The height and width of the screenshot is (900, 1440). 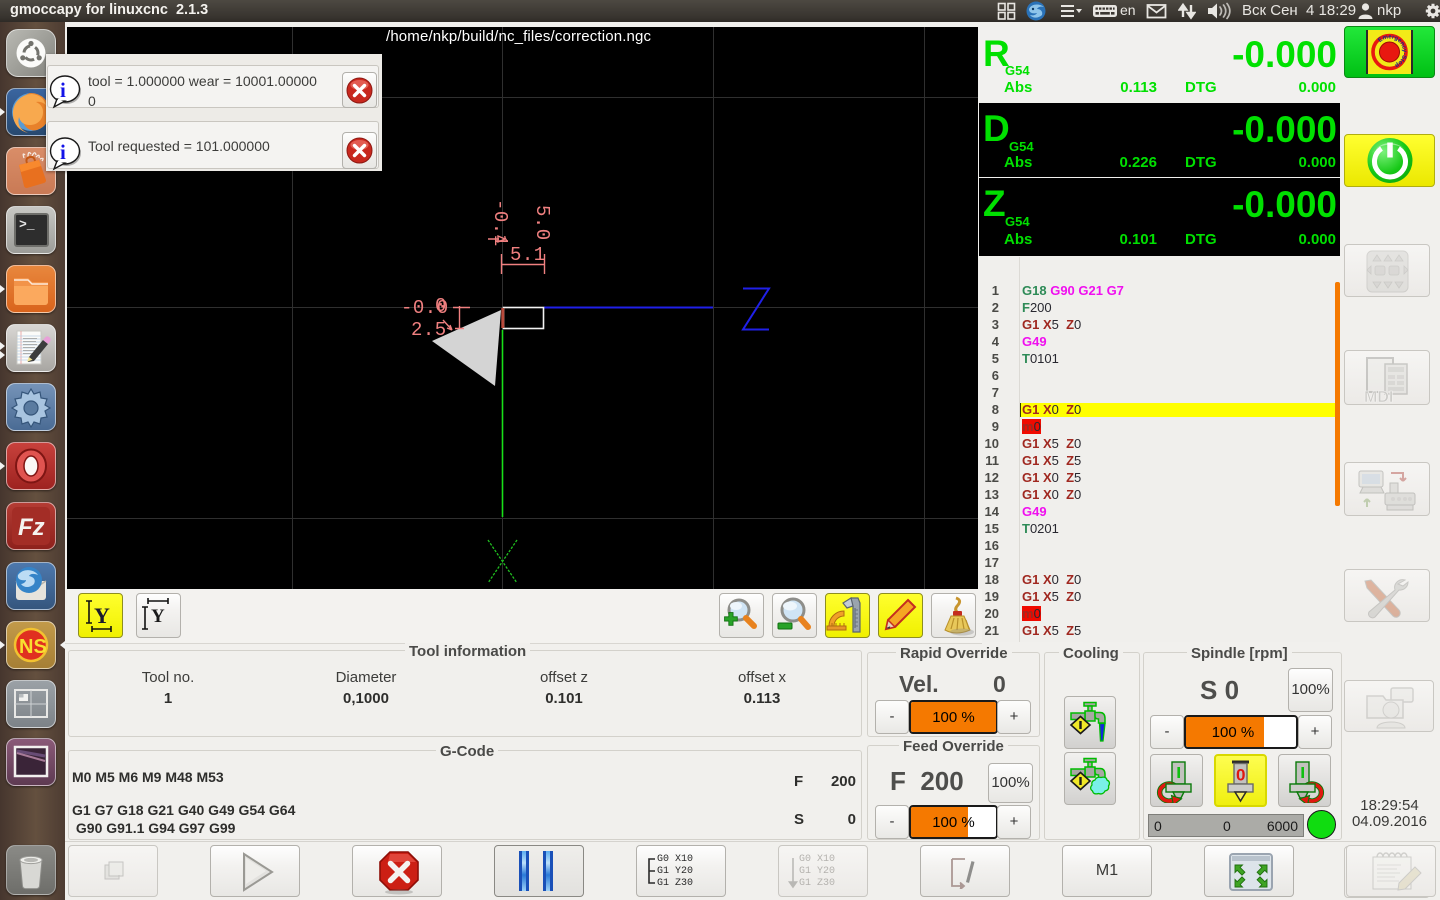 What do you see at coordinates (528, 255) in the screenshot?
I see `svg-text: 5.1` at bounding box center [528, 255].